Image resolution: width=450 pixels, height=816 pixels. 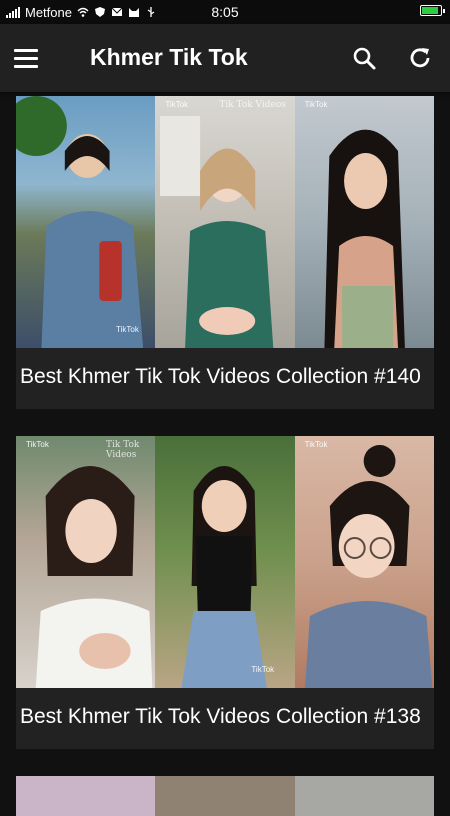 What do you see at coordinates (432, 10) in the screenshot?
I see `battery-icon` at bounding box center [432, 10].